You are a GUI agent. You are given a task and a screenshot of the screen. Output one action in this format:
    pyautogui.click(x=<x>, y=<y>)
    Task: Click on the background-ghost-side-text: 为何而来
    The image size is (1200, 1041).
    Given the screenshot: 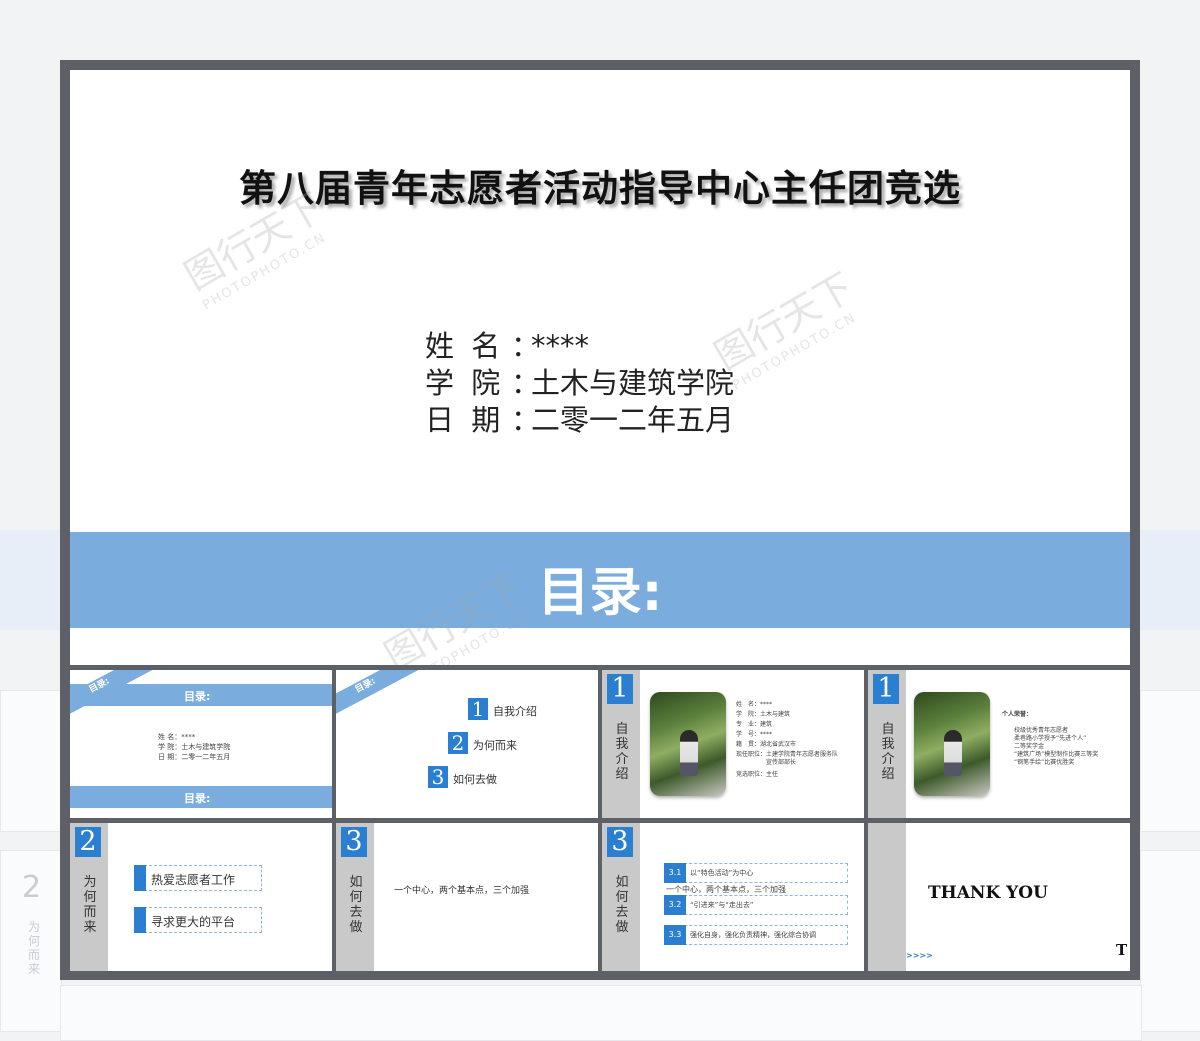 What is the action you would take?
    pyautogui.click(x=34, y=948)
    